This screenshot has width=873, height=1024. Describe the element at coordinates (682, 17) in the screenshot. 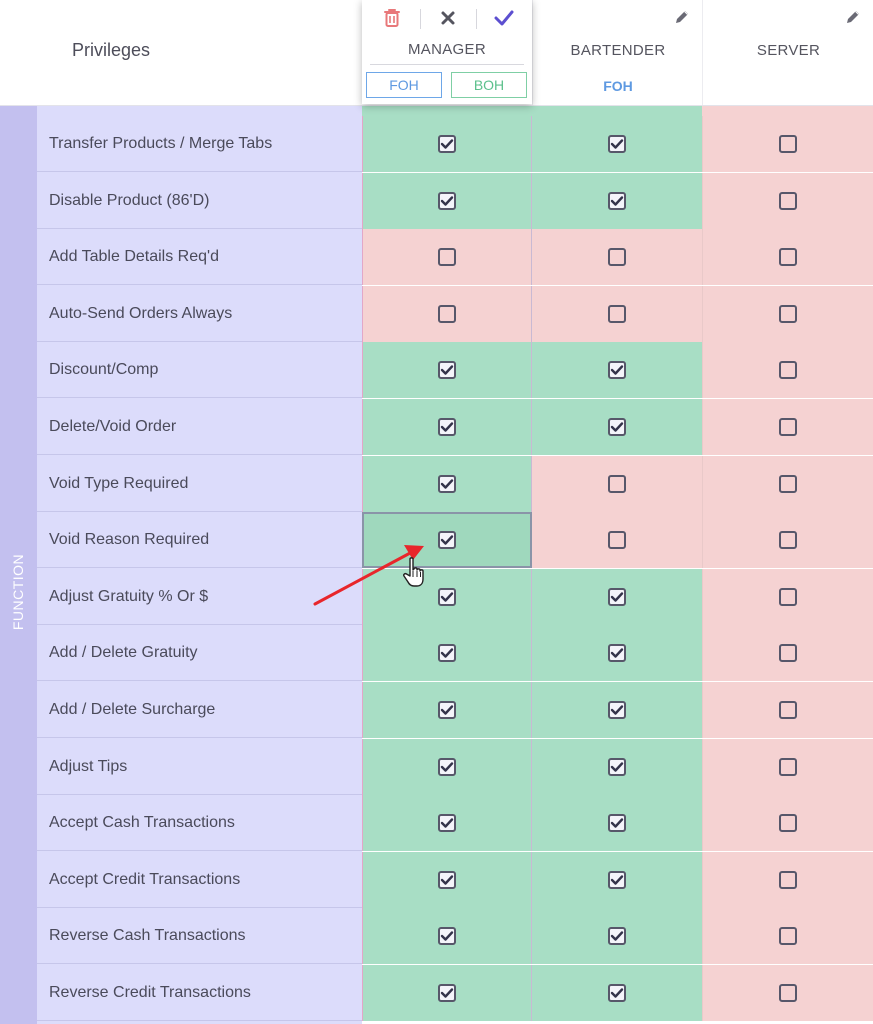

I see `edit-bartender-button` at that location.